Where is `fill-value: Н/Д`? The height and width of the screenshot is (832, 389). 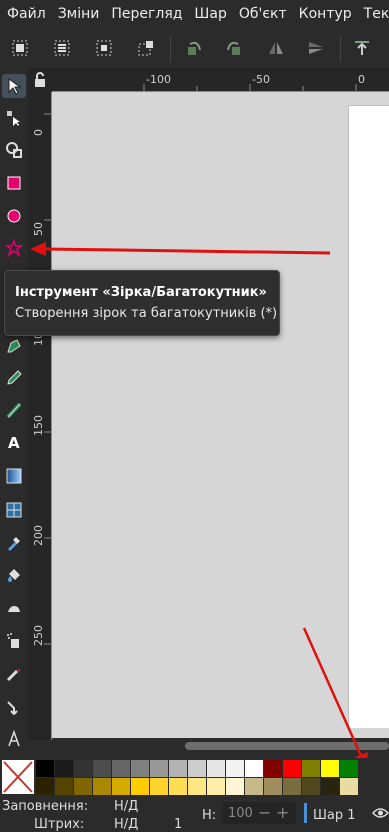 fill-value: Н/Д is located at coordinates (126, 806).